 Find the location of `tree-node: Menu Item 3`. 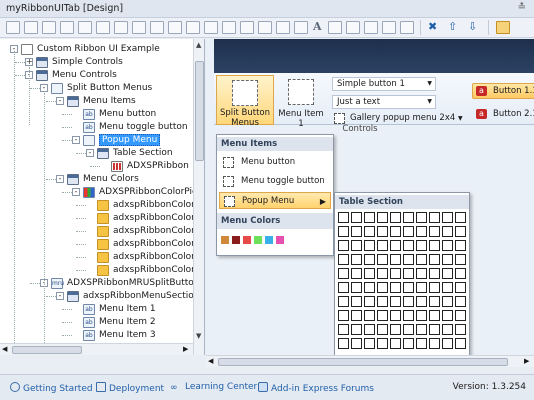

tree-node: Menu Item 3 is located at coordinates (127, 335).